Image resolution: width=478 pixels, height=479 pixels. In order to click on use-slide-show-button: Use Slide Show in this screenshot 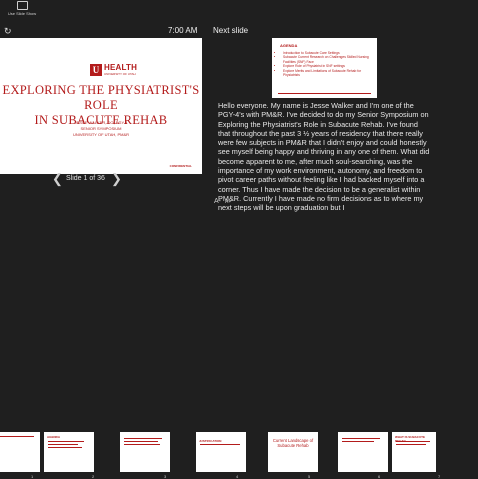, I will do `click(22, 9)`.